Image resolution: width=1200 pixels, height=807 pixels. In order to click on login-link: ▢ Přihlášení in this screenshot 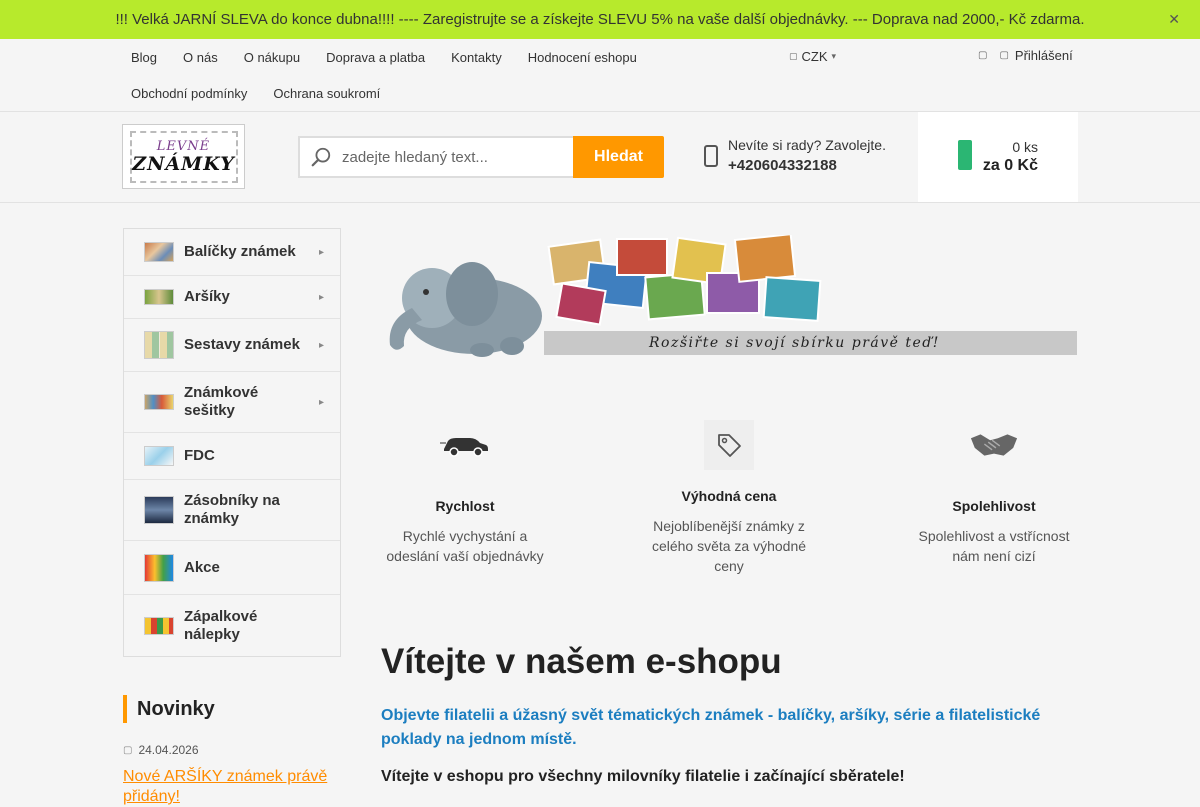, I will do `click(1035, 55)`.